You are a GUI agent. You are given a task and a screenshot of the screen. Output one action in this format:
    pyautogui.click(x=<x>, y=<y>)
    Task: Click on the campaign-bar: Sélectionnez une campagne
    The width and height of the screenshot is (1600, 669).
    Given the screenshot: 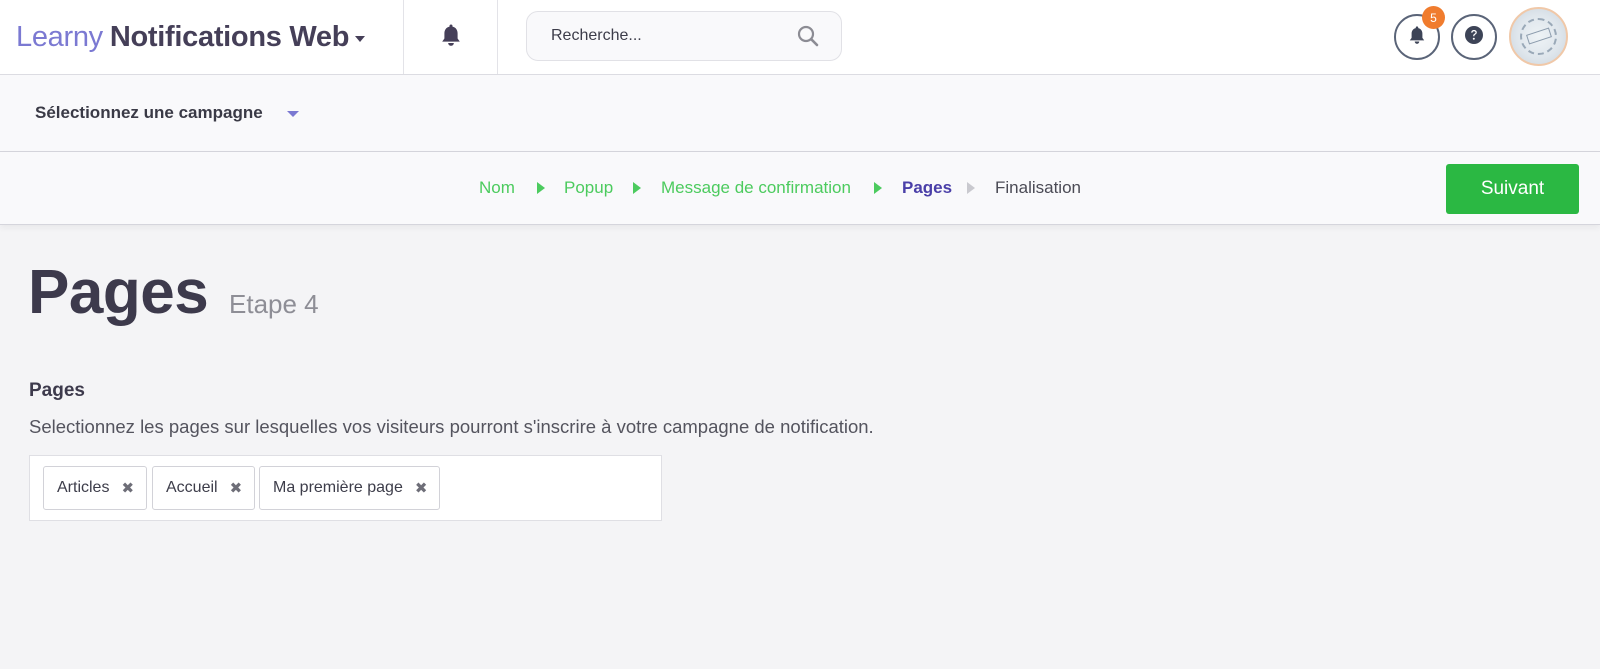 What is the action you would take?
    pyautogui.click(x=800, y=113)
    